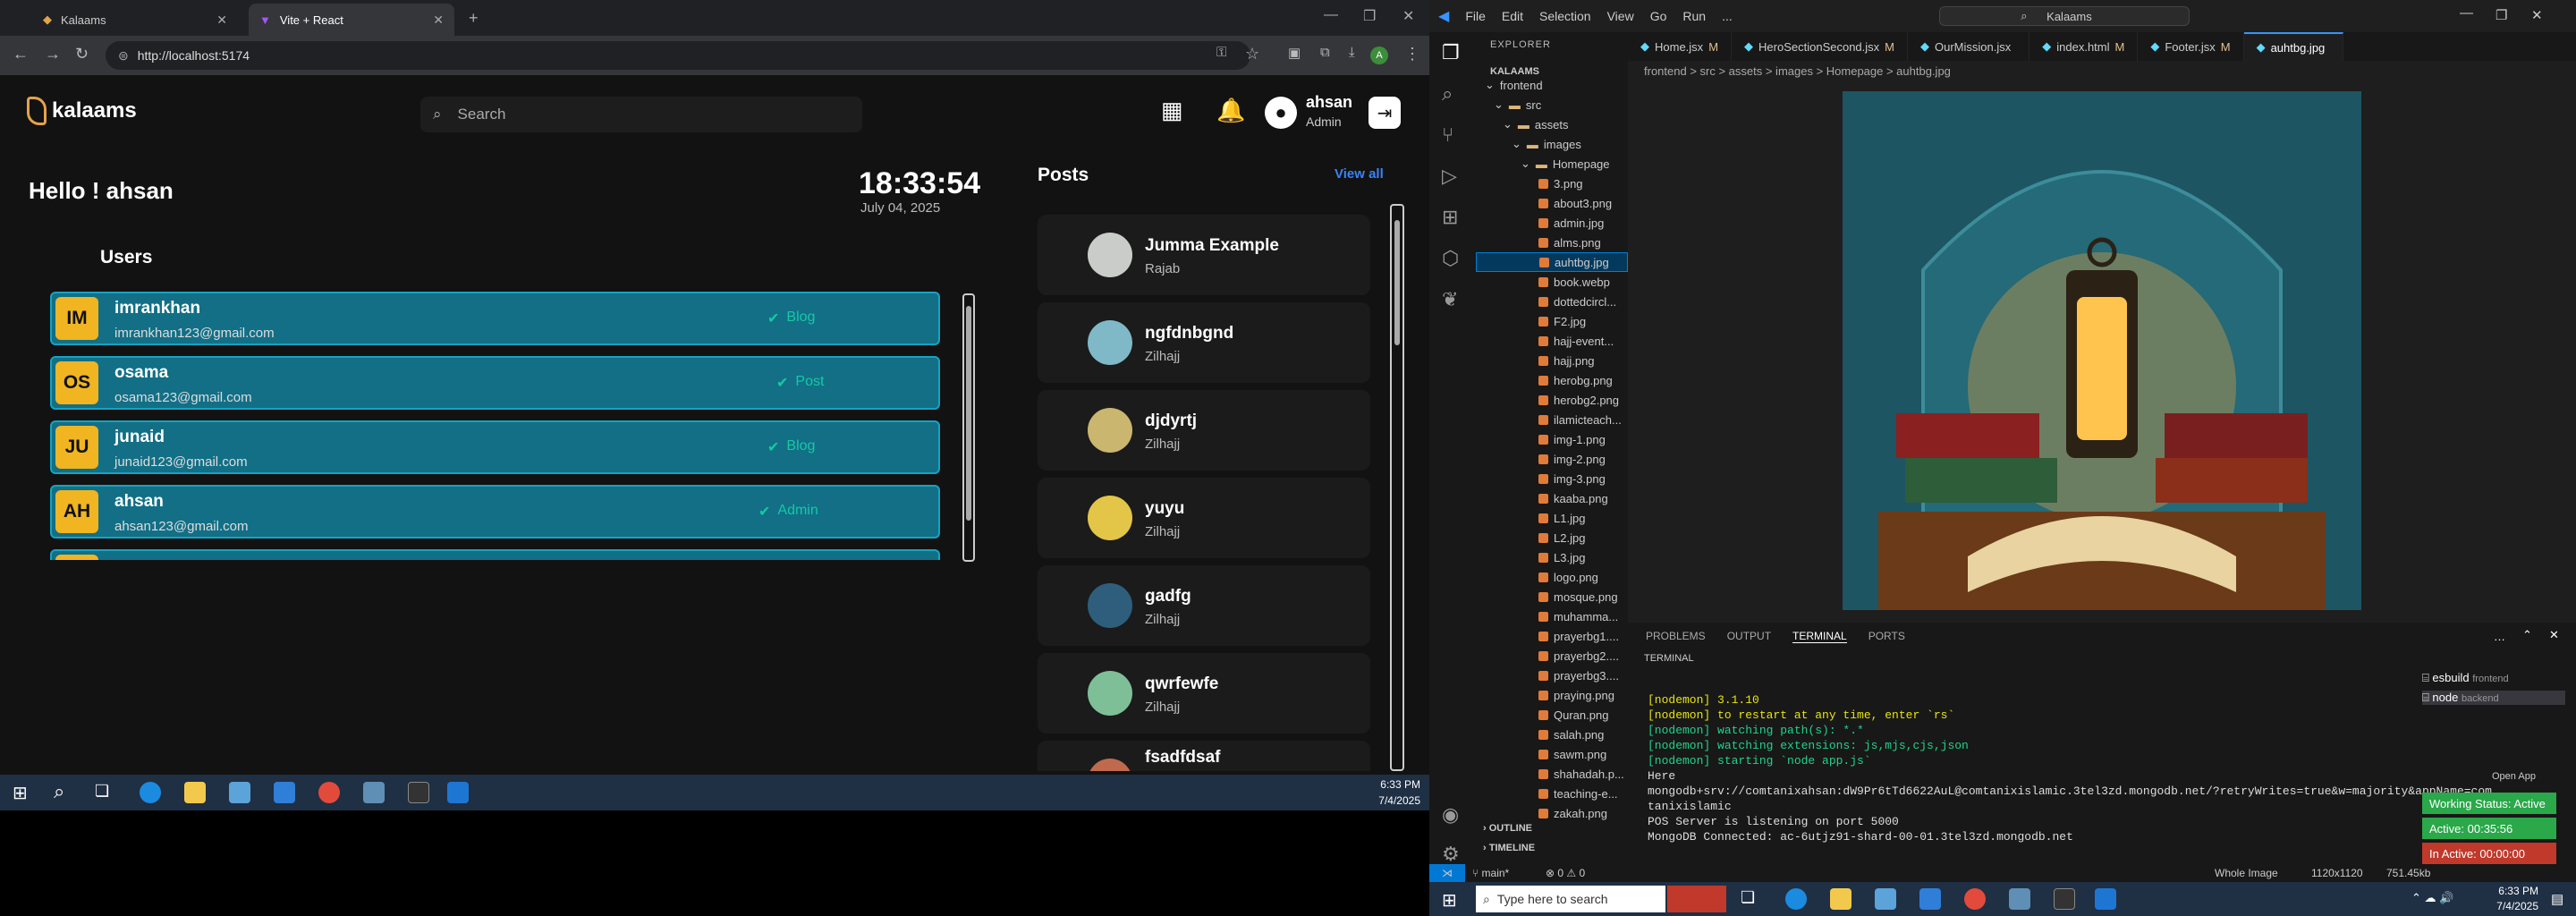 Image resolution: width=2576 pixels, height=916 pixels. Describe the element at coordinates (1885, 899) in the screenshot. I see `store-icon` at that location.